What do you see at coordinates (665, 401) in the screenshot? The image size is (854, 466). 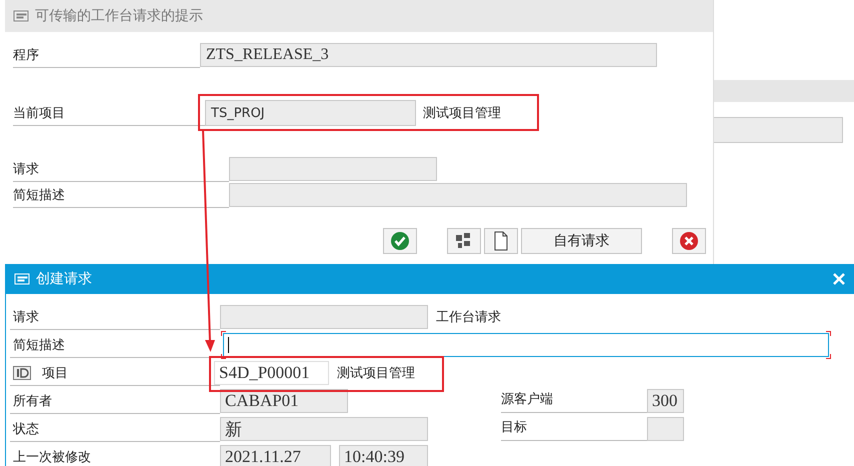 I see `input-field: 300` at bounding box center [665, 401].